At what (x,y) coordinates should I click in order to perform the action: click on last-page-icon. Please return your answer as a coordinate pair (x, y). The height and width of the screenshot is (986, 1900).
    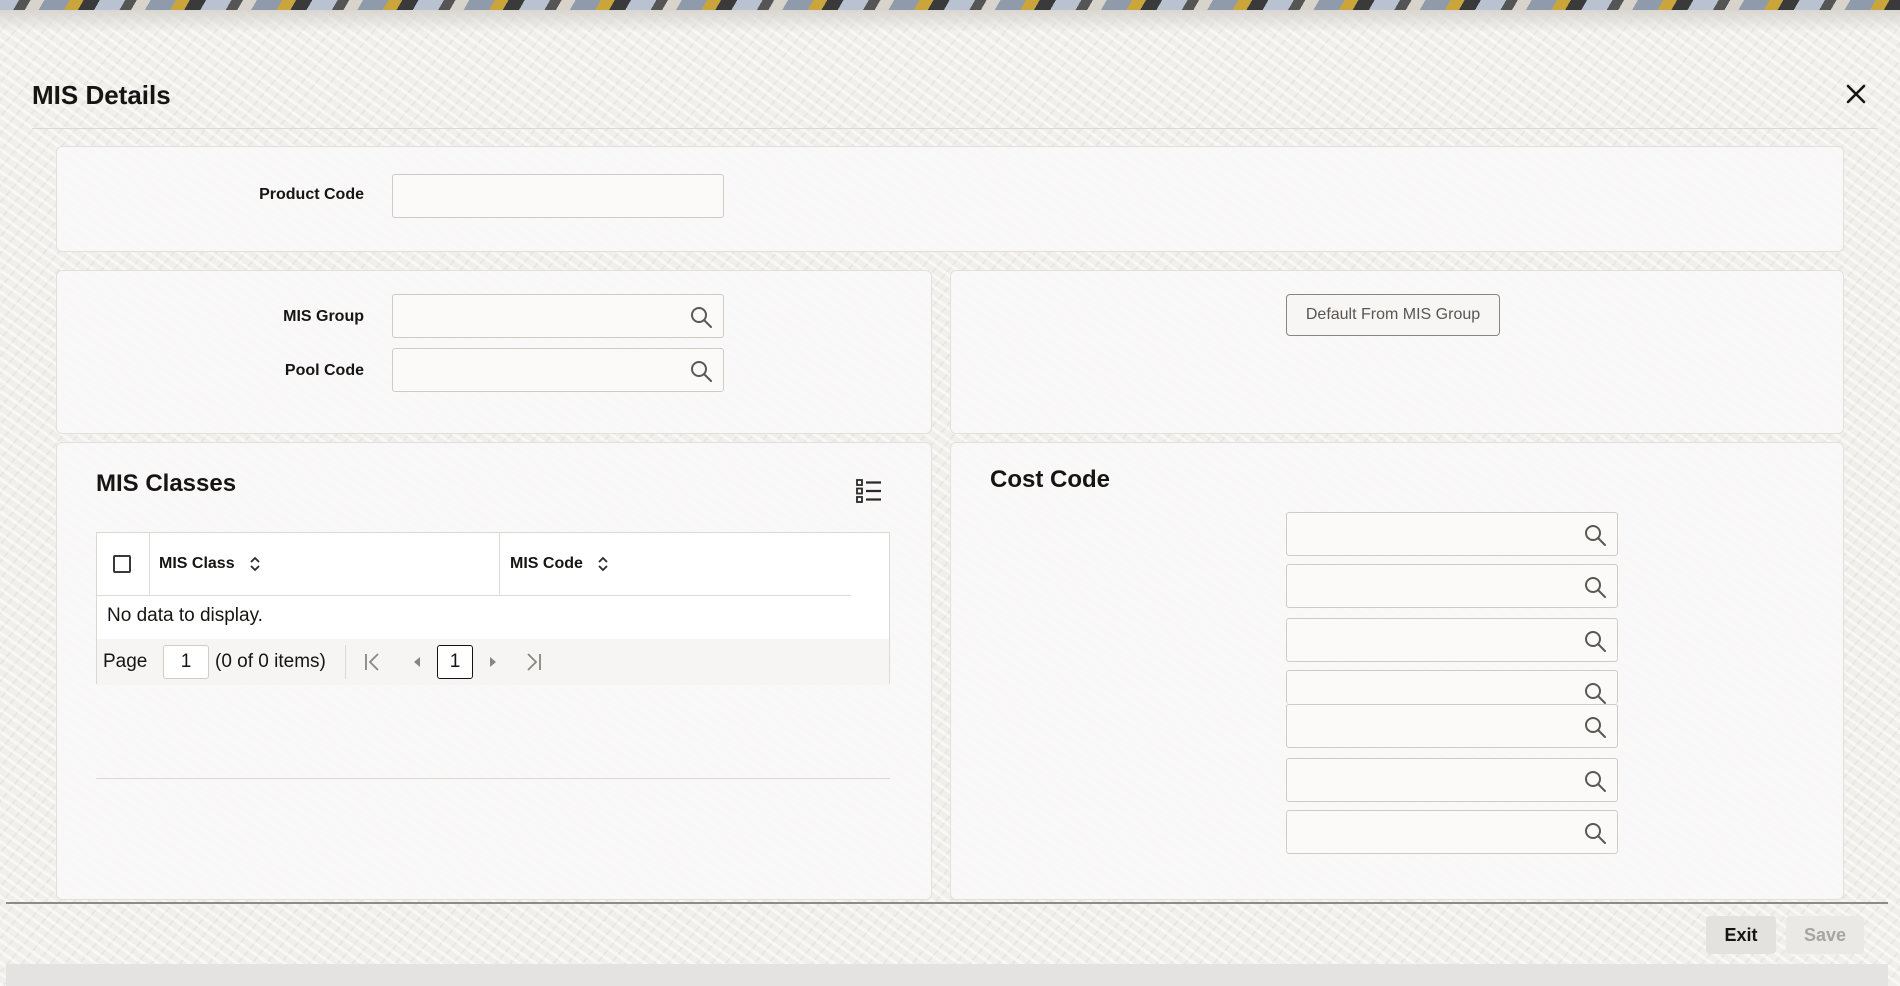
    Looking at the image, I should click on (533, 662).